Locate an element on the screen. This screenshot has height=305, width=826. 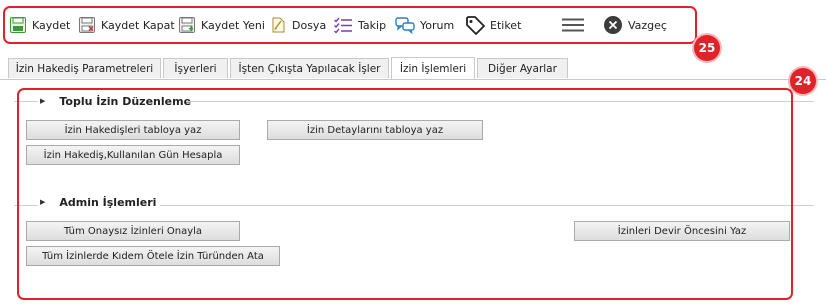
toolbar-callout-frame is located at coordinates (350, 25).